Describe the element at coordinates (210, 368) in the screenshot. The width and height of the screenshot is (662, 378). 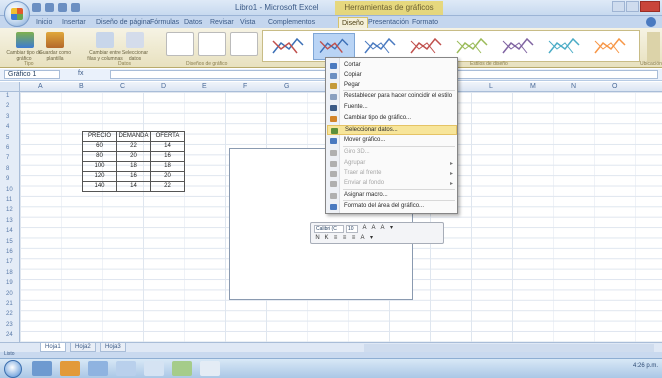
I see `pen-icon` at that location.